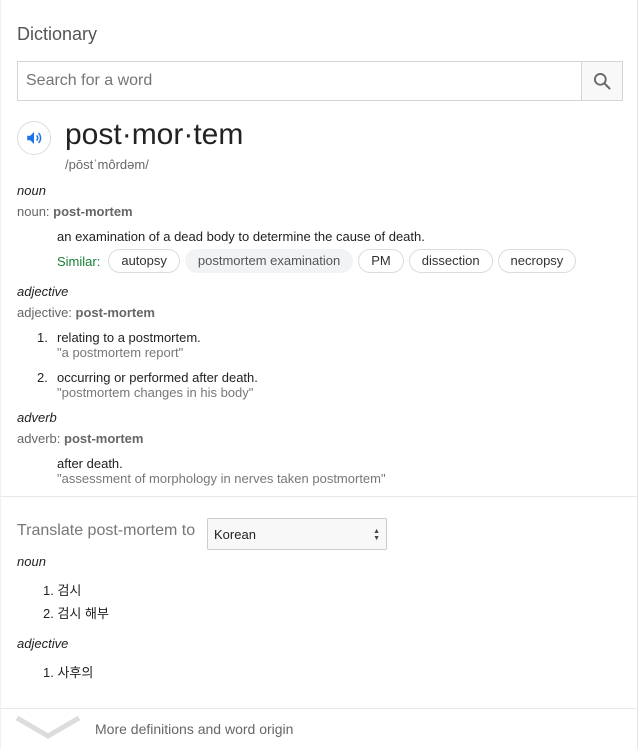  What do you see at coordinates (31, 561) in the screenshot?
I see `translate-pos-noun: noun` at bounding box center [31, 561].